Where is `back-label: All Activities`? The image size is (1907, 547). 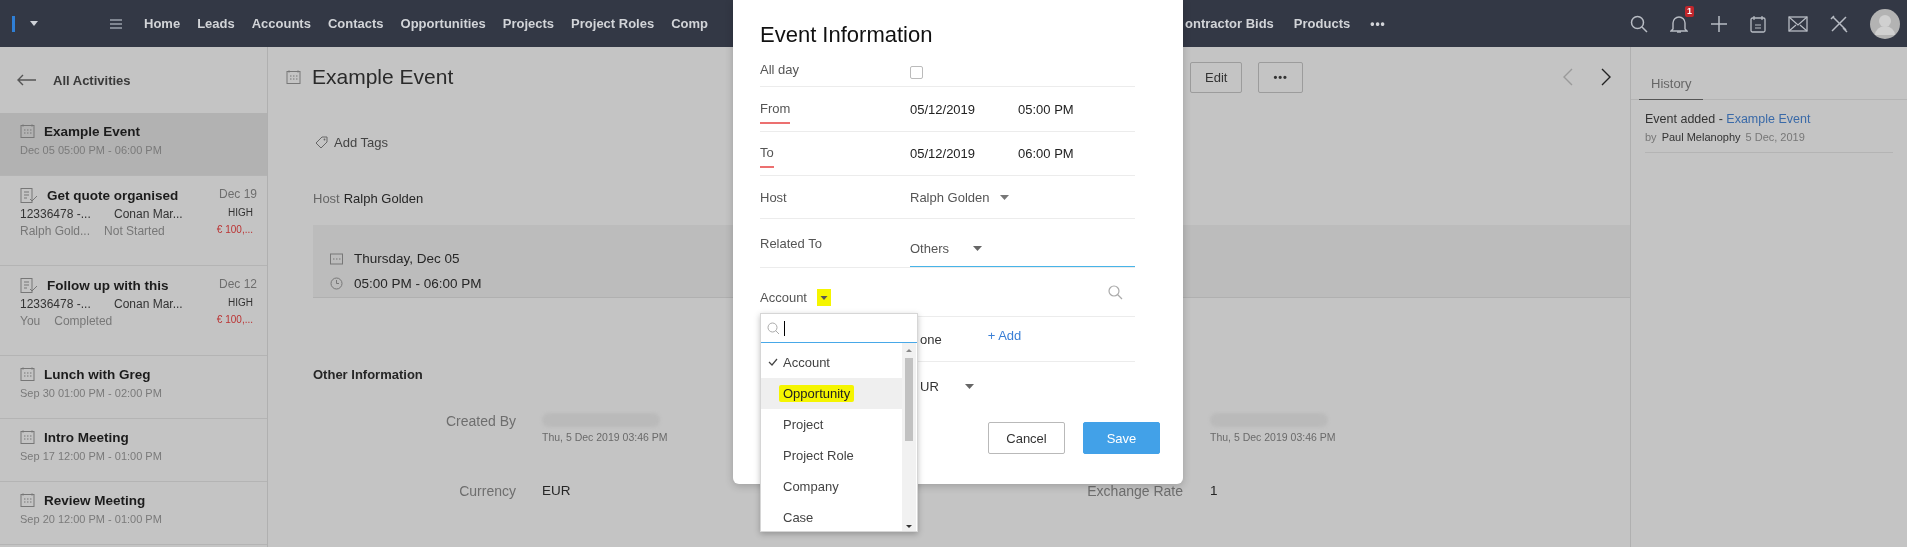
back-label: All Activities is located at coordinates (92, 80).